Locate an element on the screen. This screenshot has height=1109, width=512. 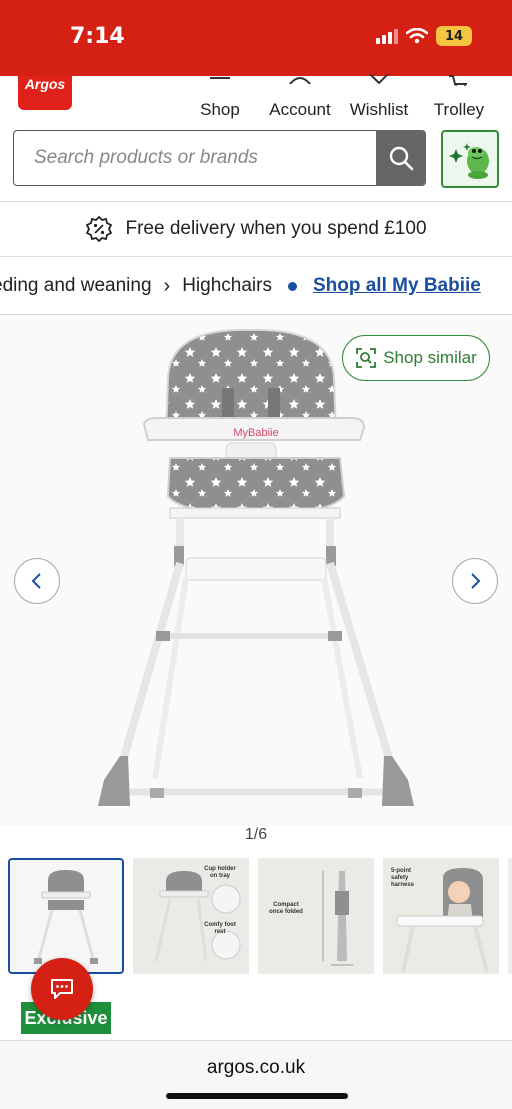
chat-icon is located at coordinates (62, 989).